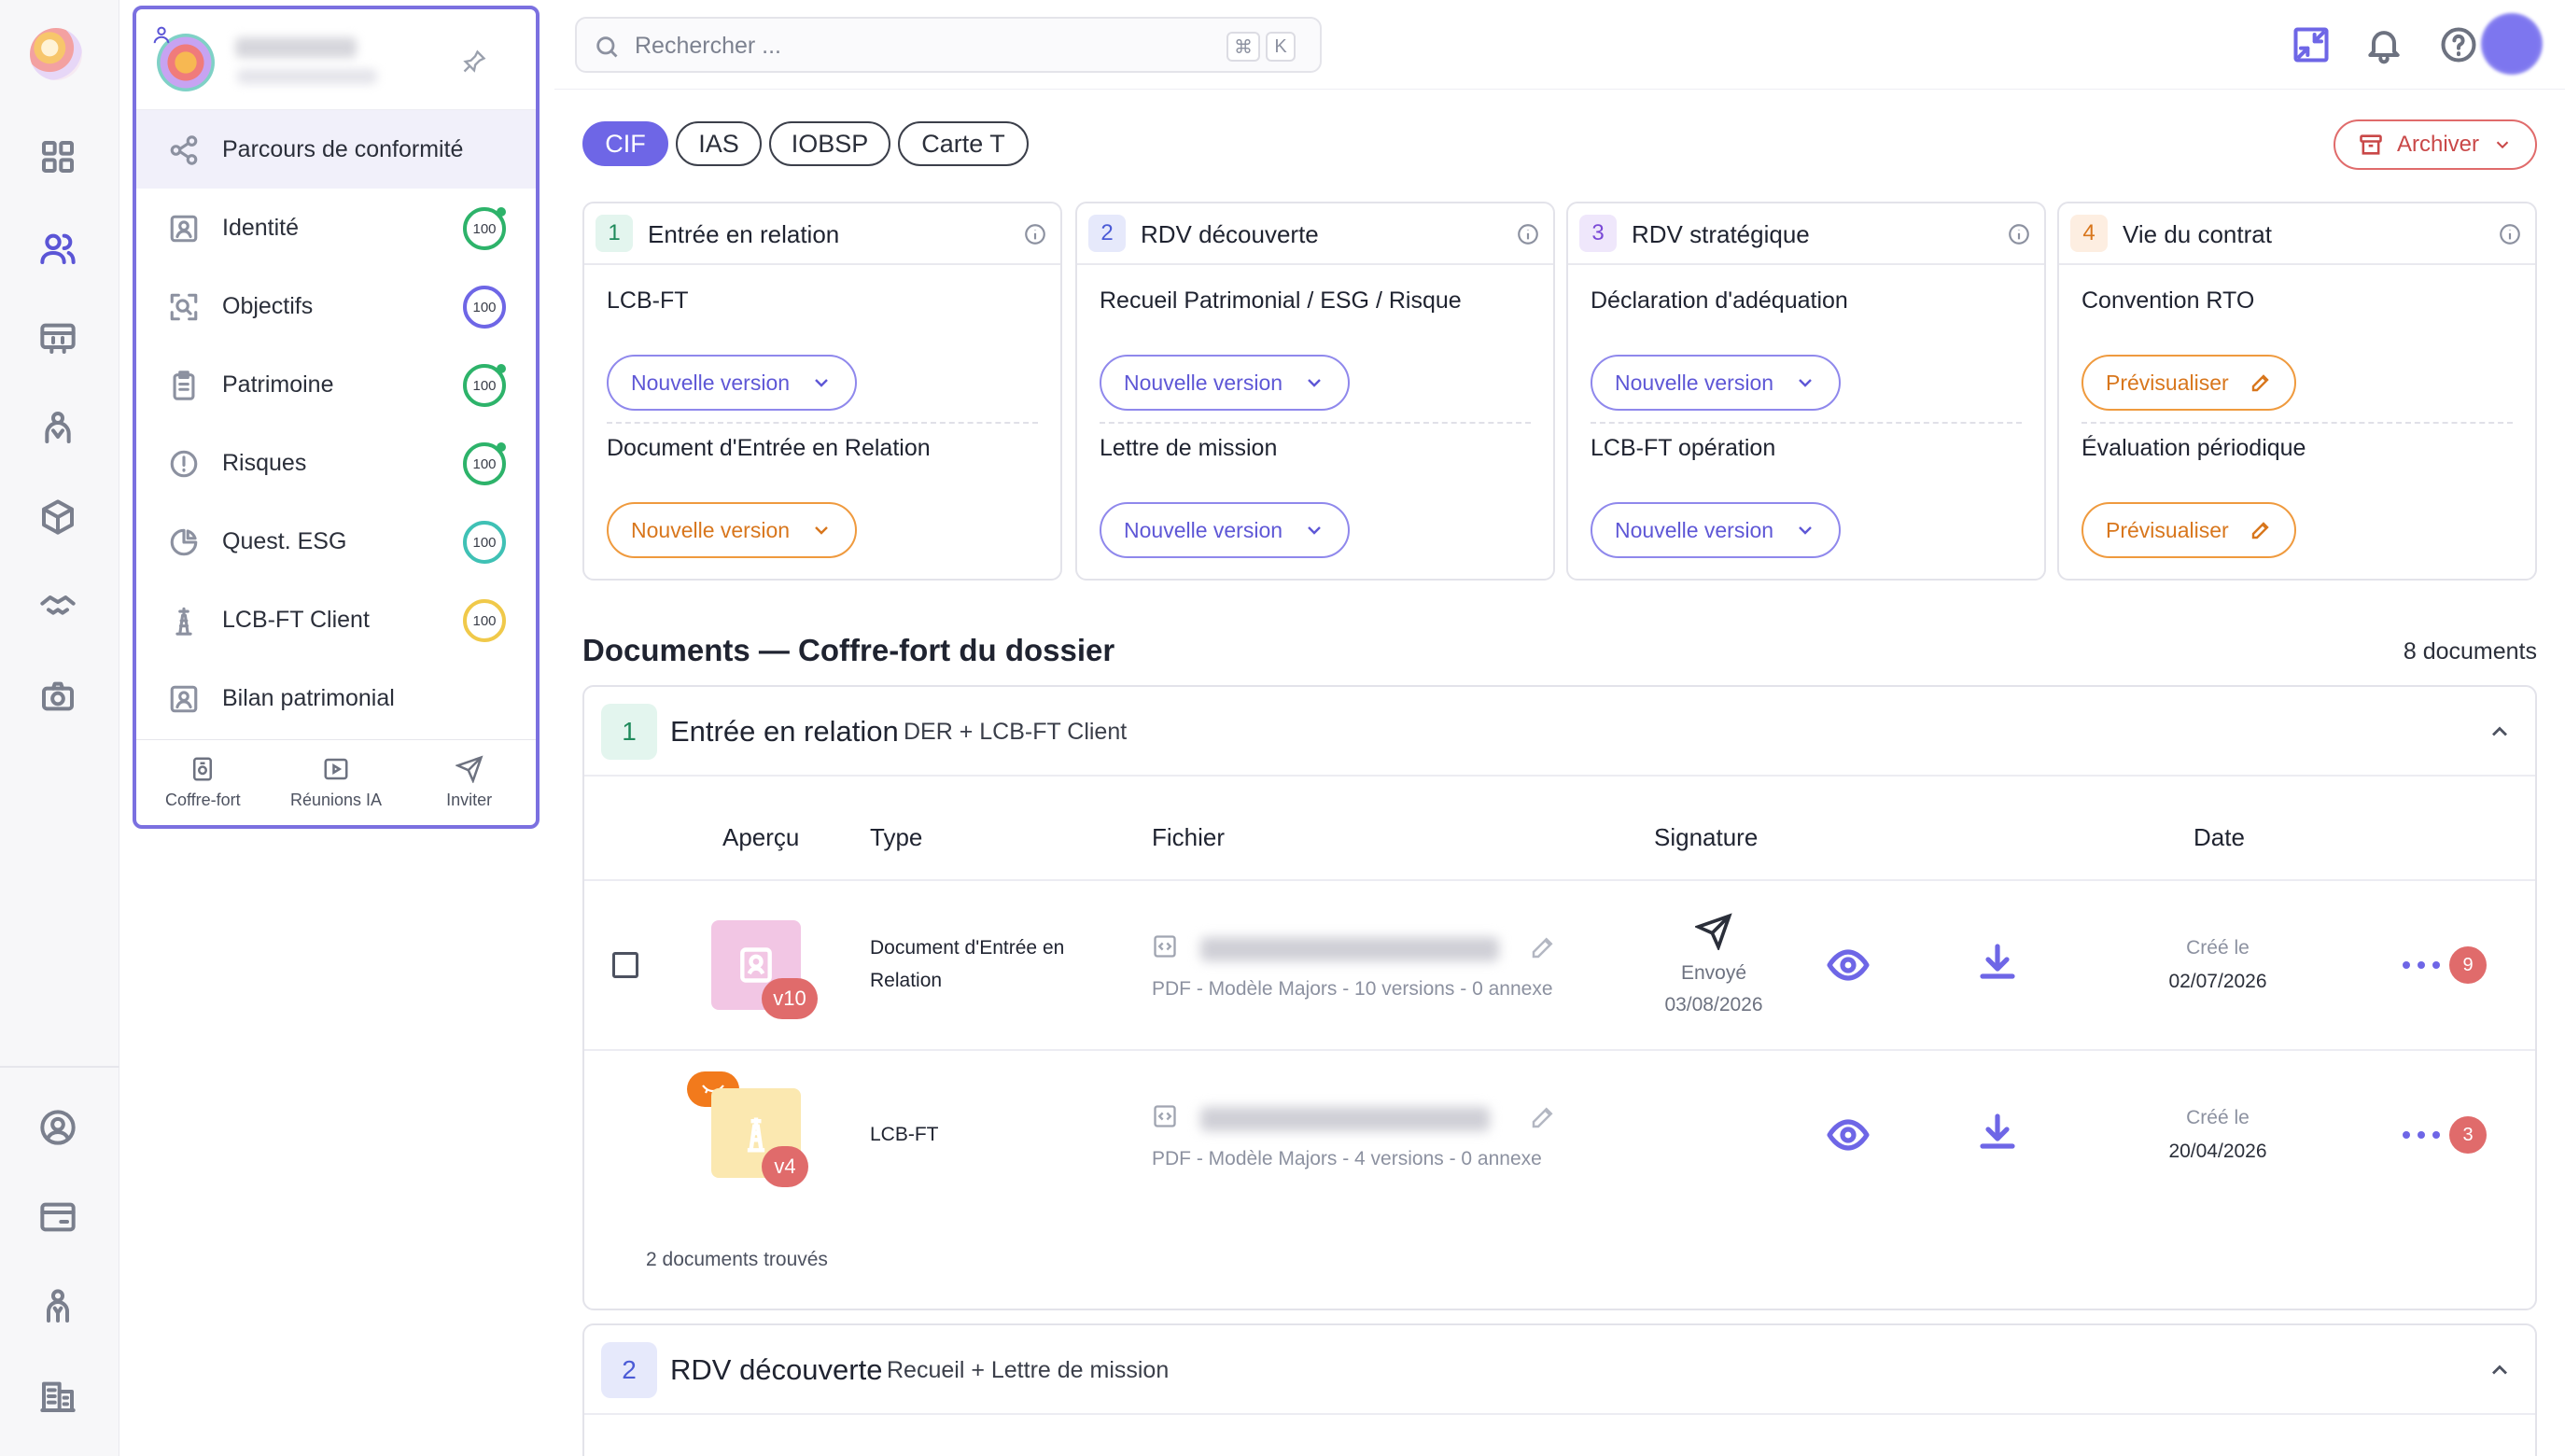 The image size is (2565, 1456). I want to click on search-box: ⌘ K, so click(948, 45).